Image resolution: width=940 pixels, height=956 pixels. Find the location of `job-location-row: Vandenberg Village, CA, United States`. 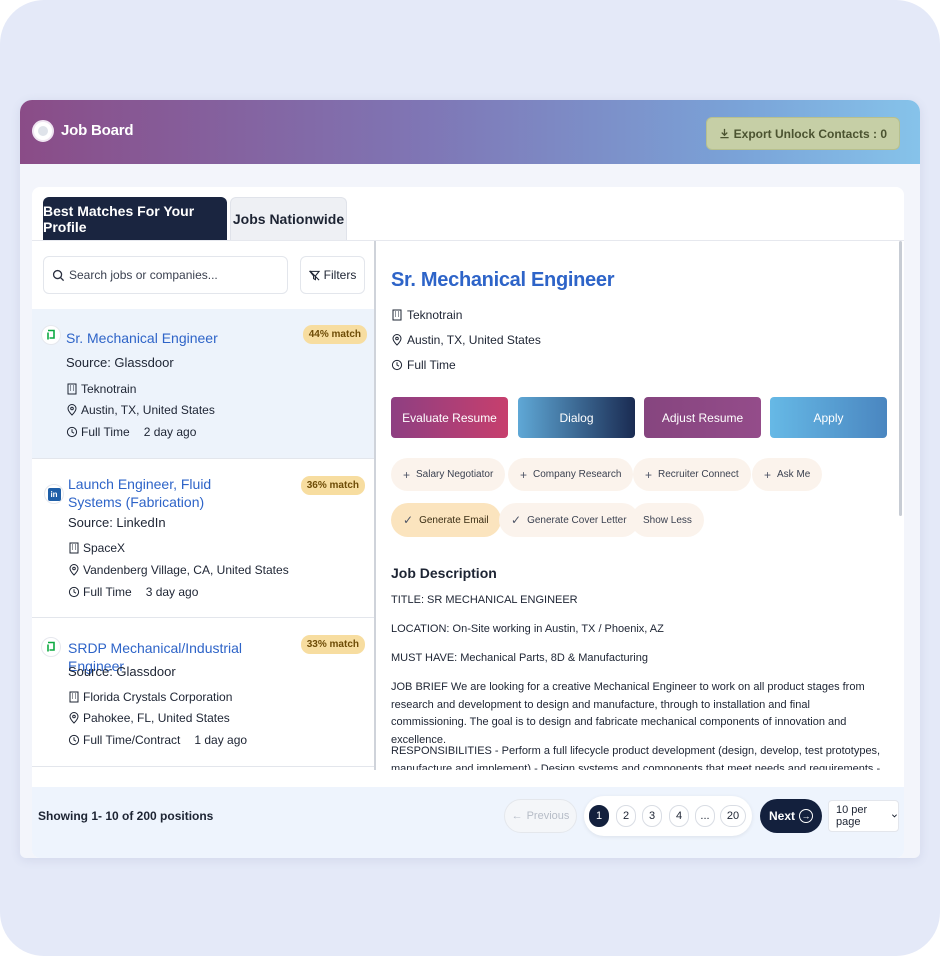

job-location-row: Vandenberg Village, CA, United States is located at coordinates (178, 570).